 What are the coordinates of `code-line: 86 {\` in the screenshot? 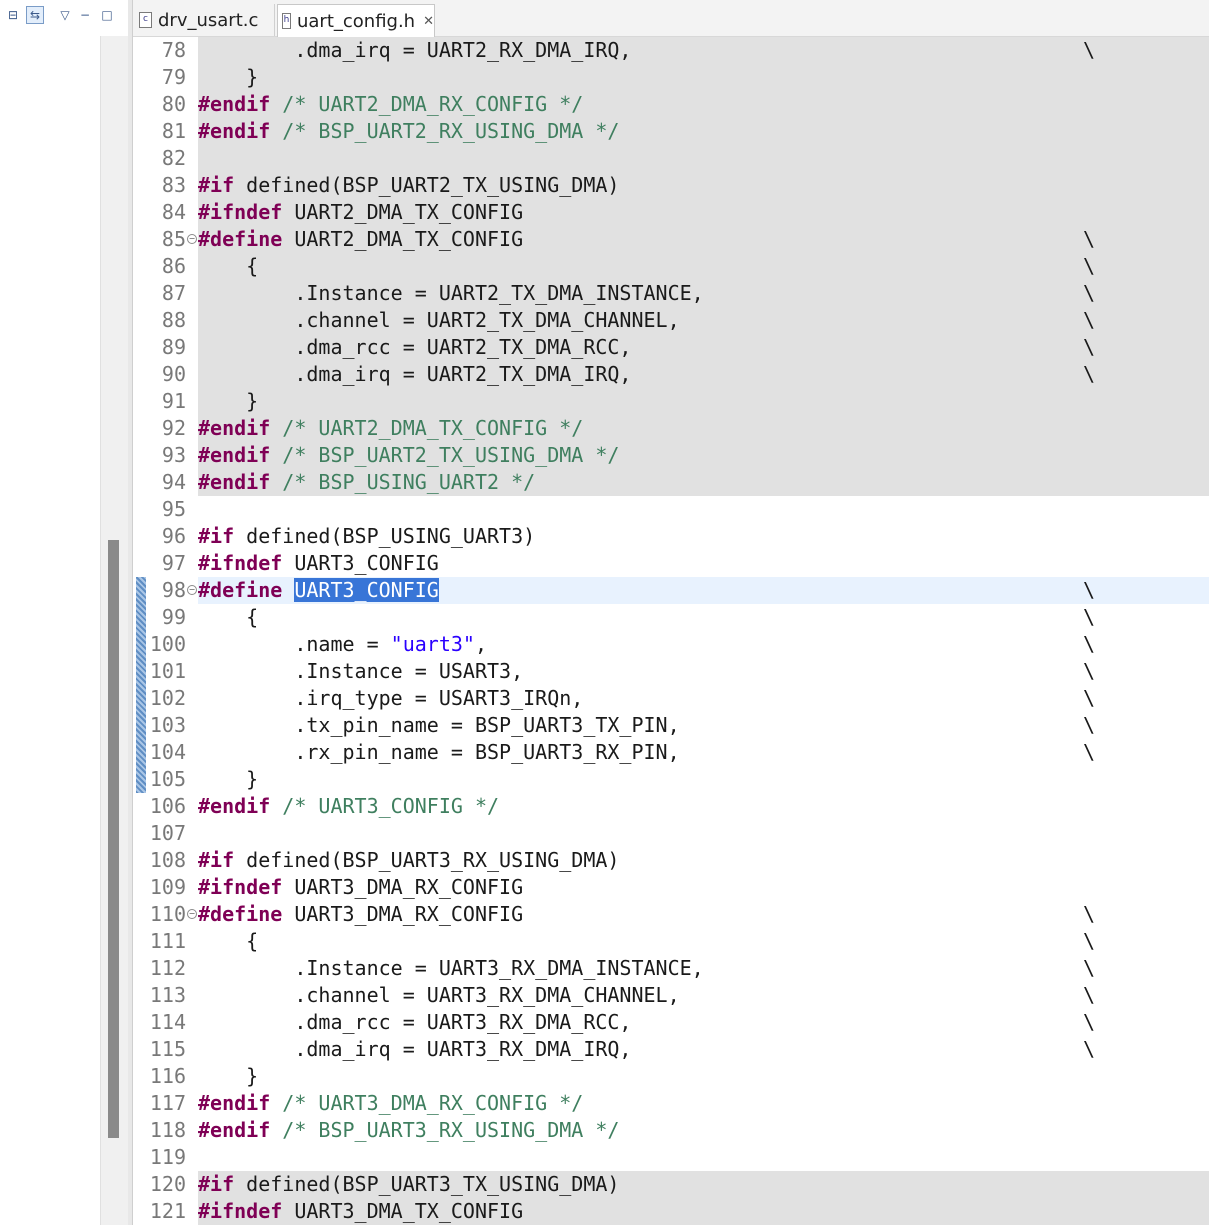 It's located at (671, 266).